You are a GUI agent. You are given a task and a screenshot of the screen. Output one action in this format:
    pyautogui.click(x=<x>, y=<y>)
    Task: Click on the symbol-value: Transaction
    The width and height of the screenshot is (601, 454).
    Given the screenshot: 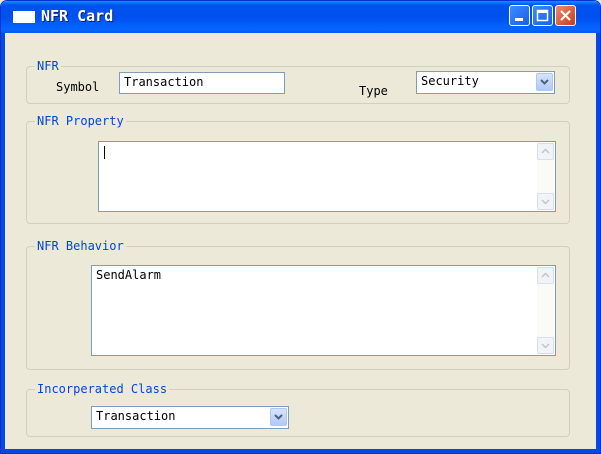 What is the action you would take?
    pyautogui.click(x=164, y=82)
    